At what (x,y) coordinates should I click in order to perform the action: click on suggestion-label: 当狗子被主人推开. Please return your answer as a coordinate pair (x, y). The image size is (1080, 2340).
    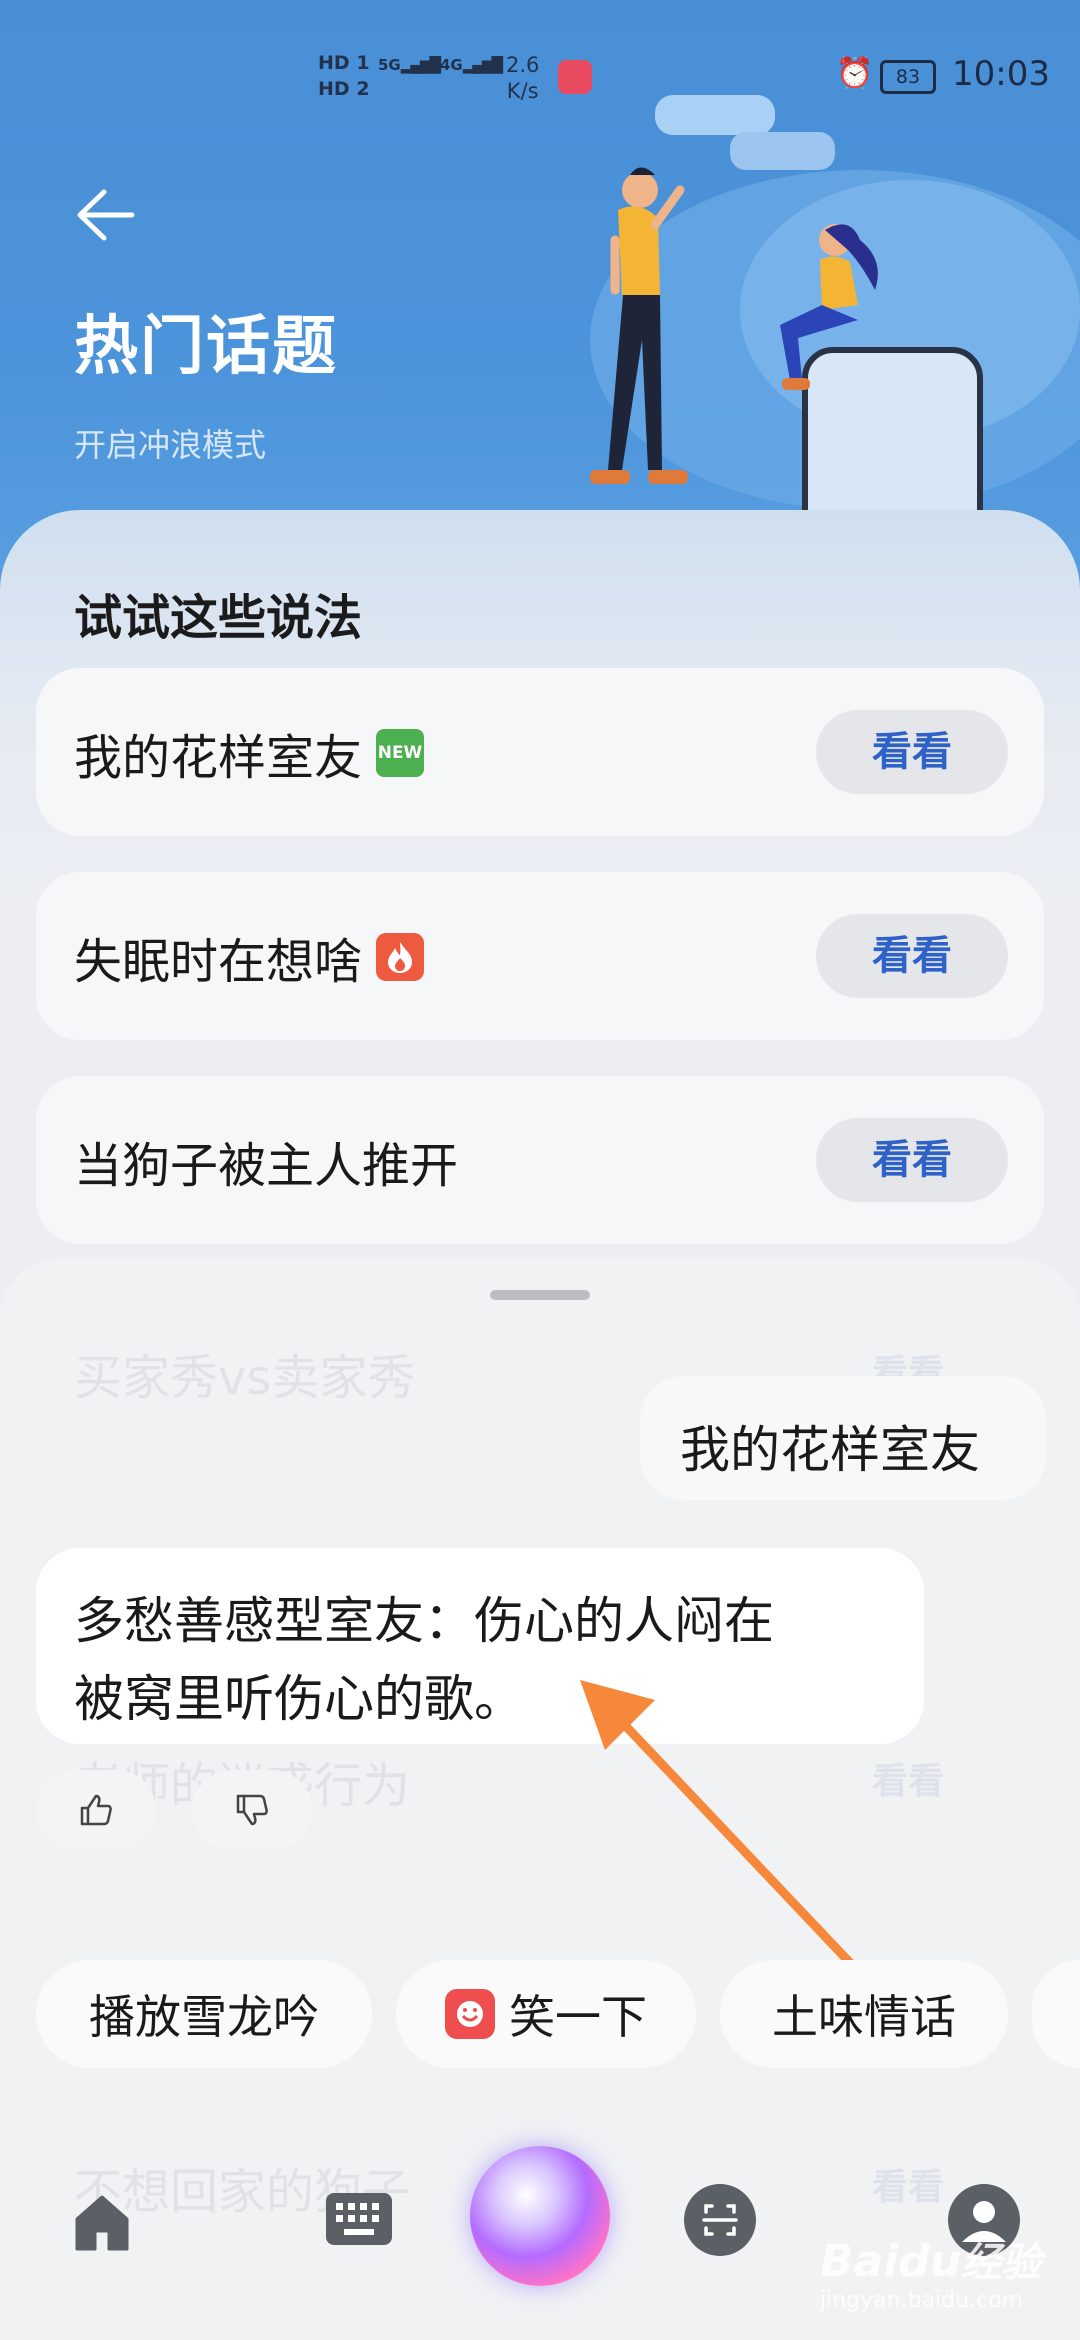
    Looking at the image, I should click on (266, 1166).